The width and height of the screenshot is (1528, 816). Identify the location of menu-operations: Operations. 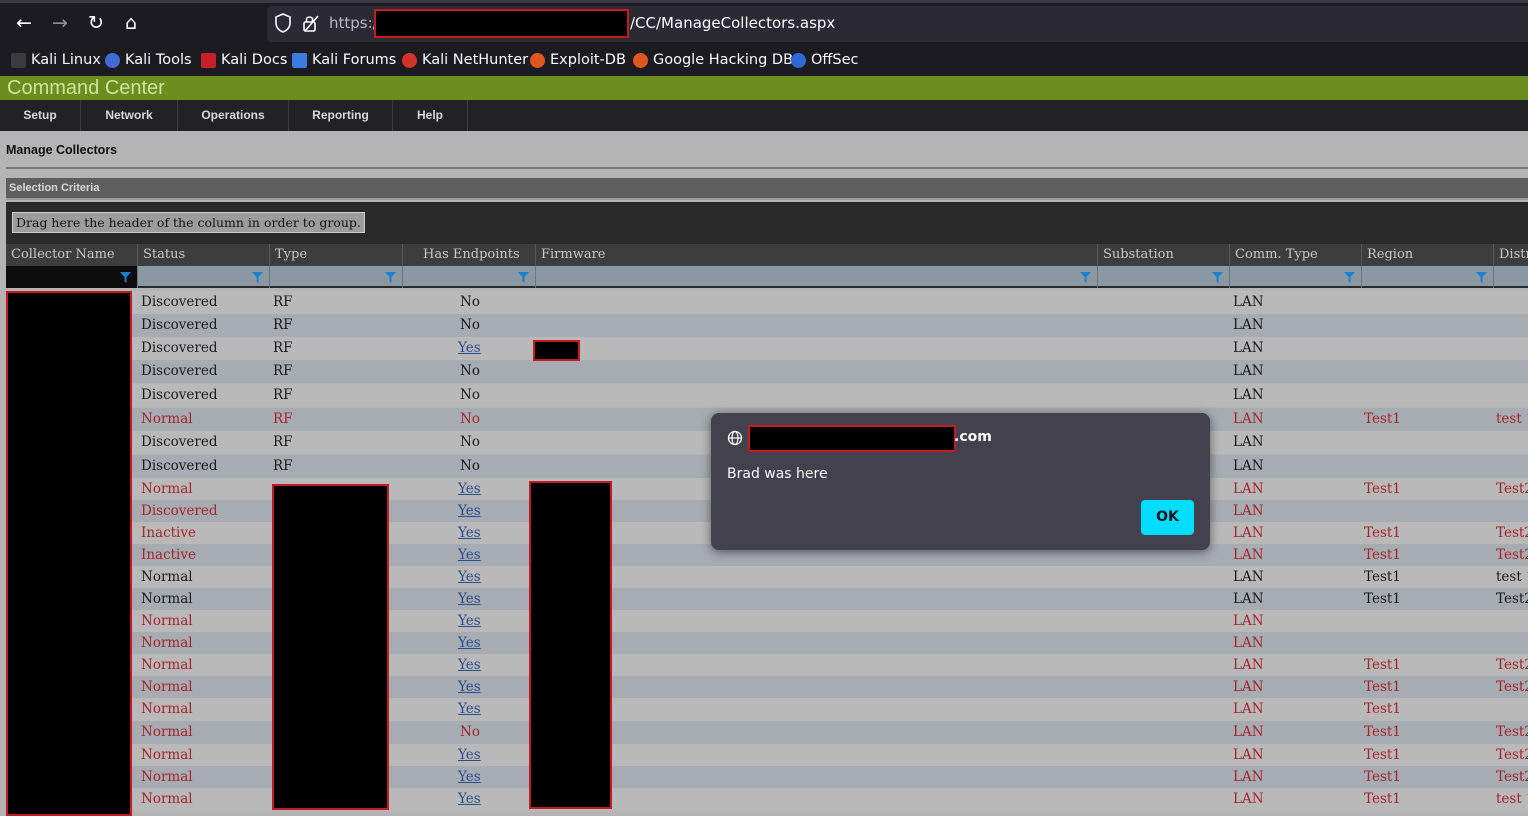
(233, 115).